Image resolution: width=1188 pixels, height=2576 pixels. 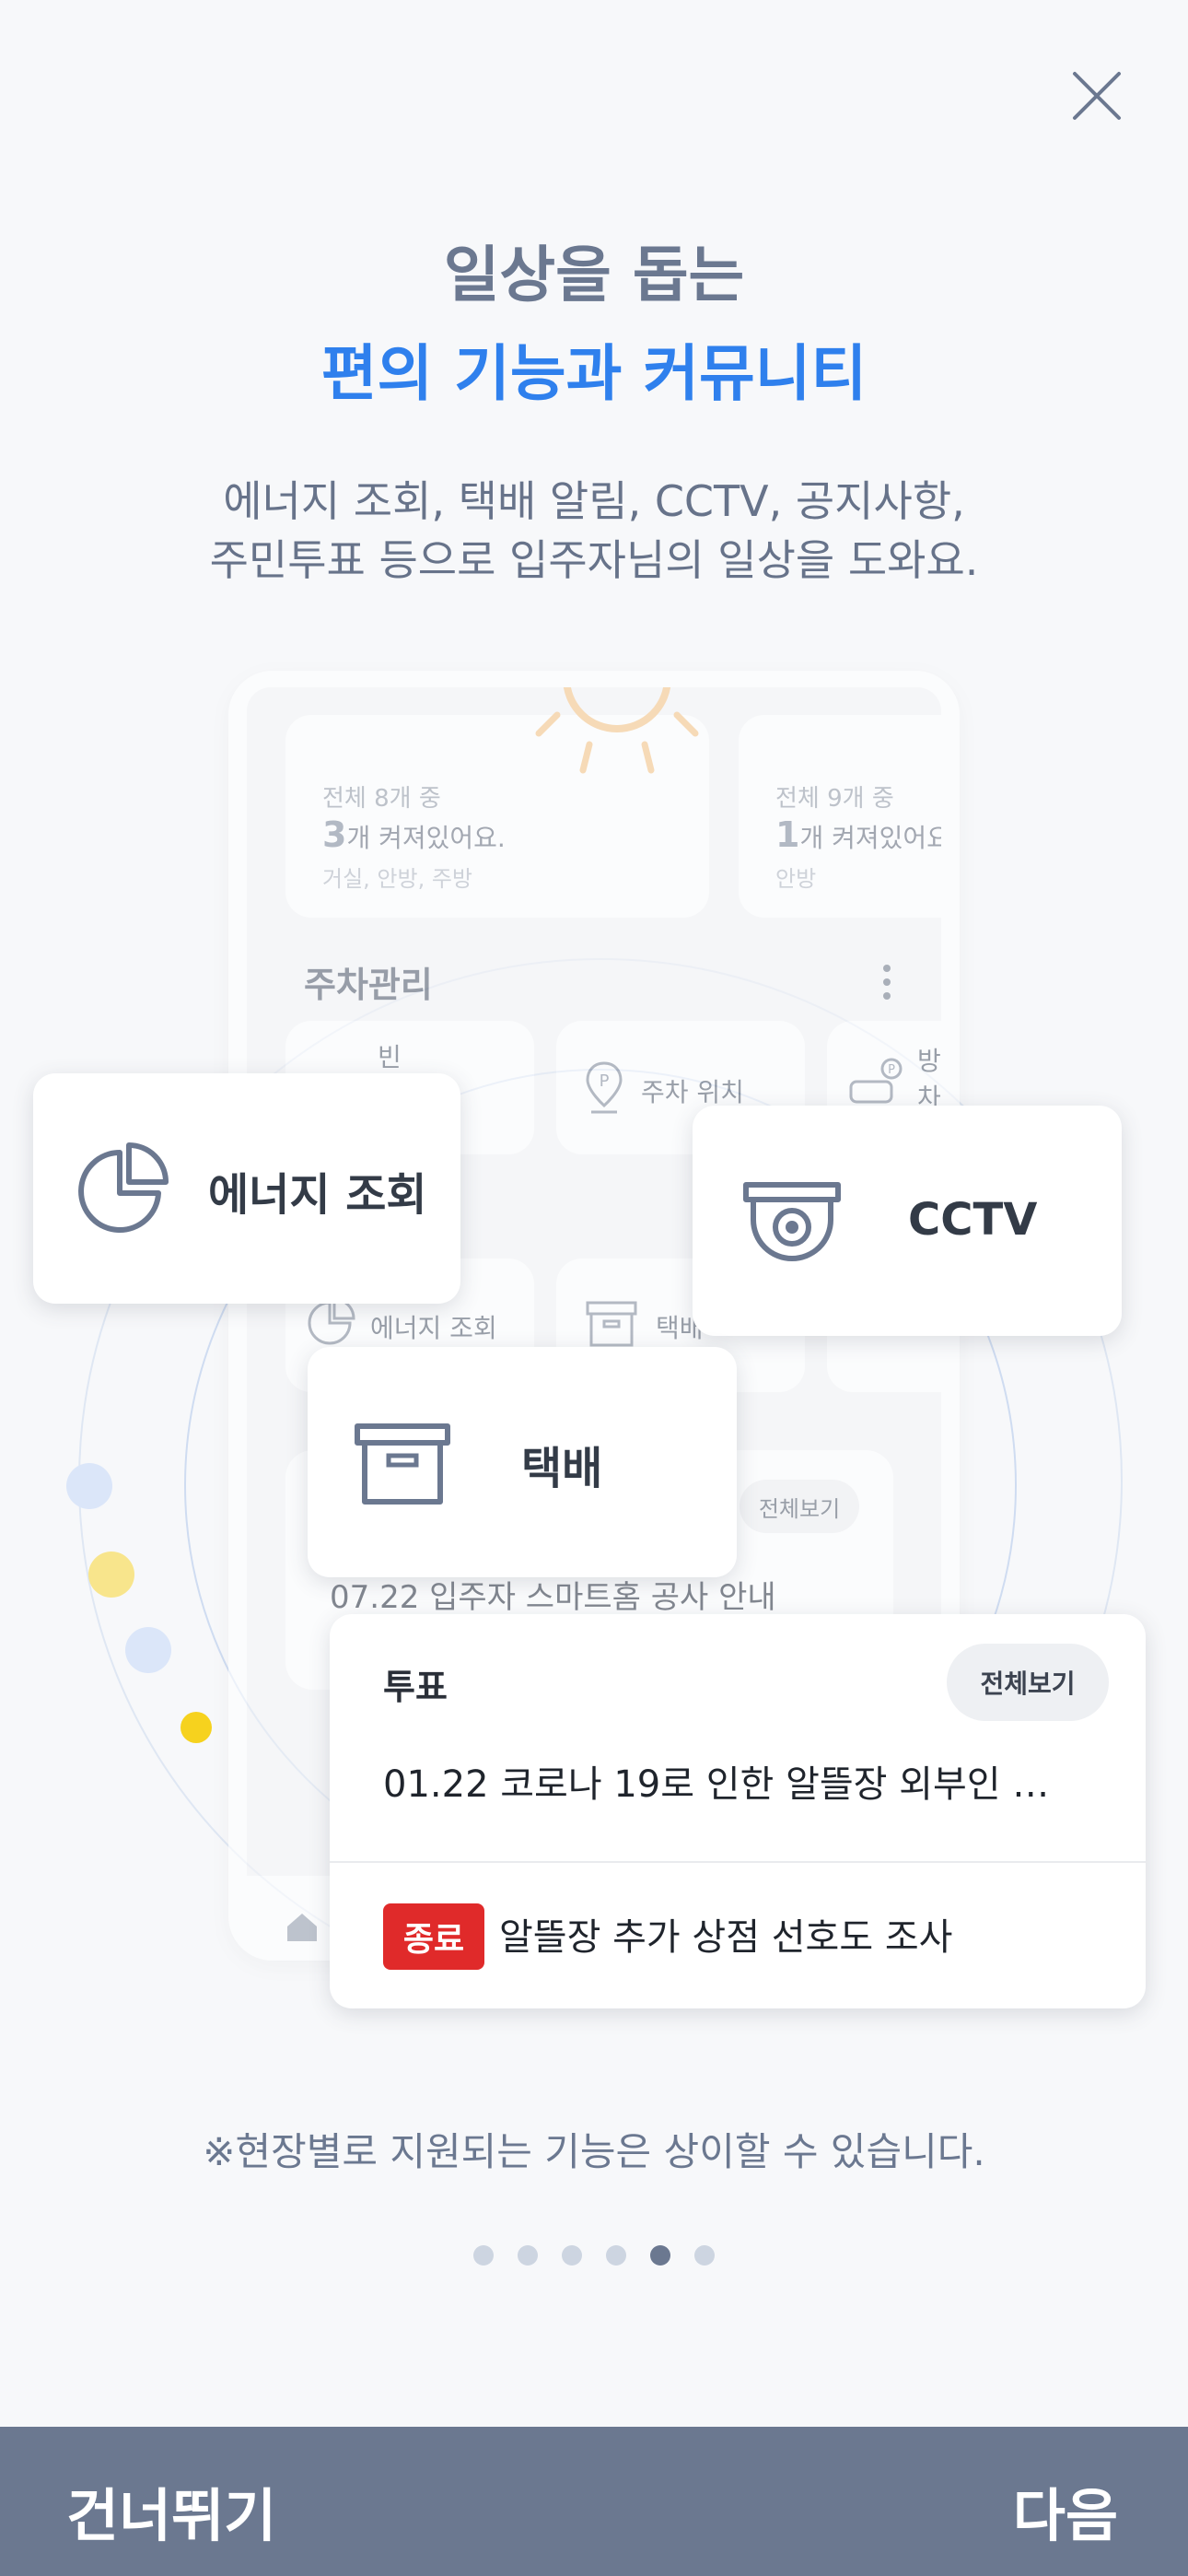 I want to click on location-pin-icon: P, so click(x=604, y=1087).